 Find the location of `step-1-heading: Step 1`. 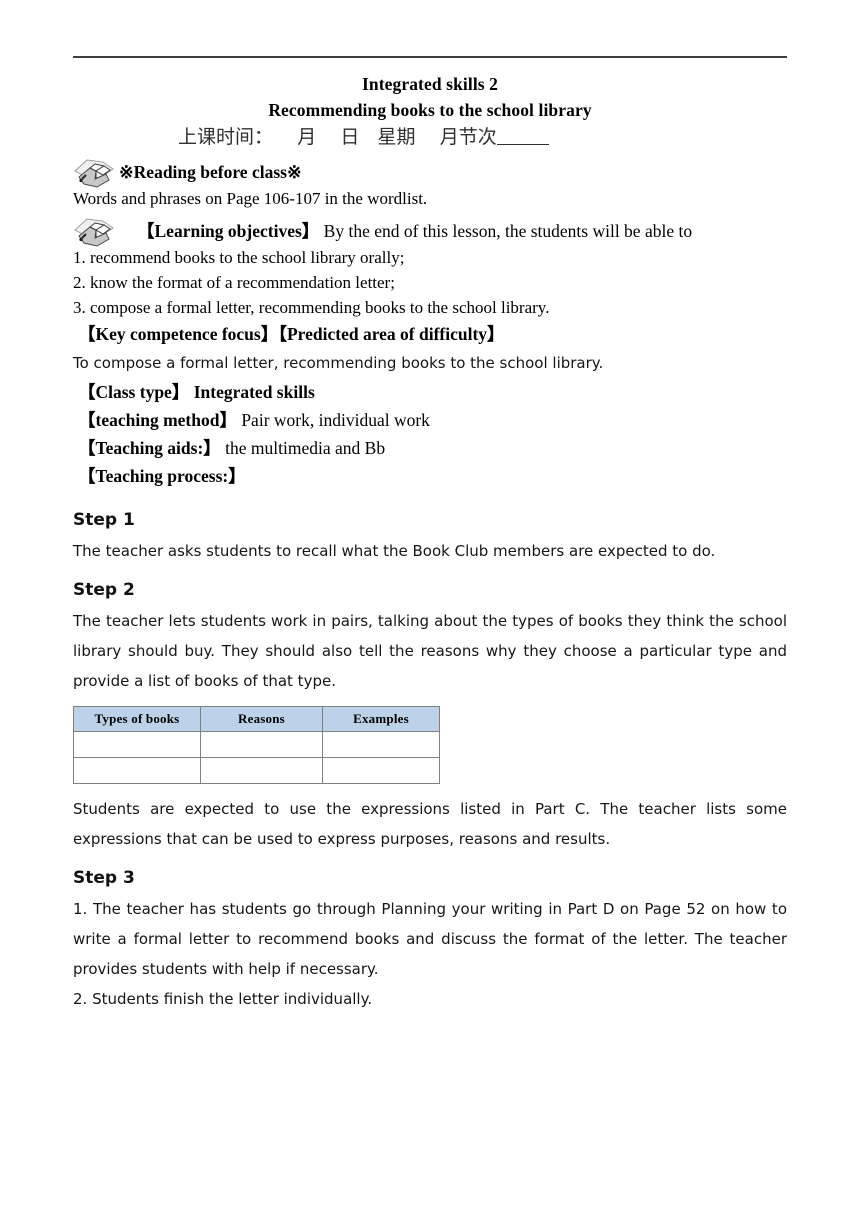

step-1-heading: Step 1 is located at coordinates (104, 520).